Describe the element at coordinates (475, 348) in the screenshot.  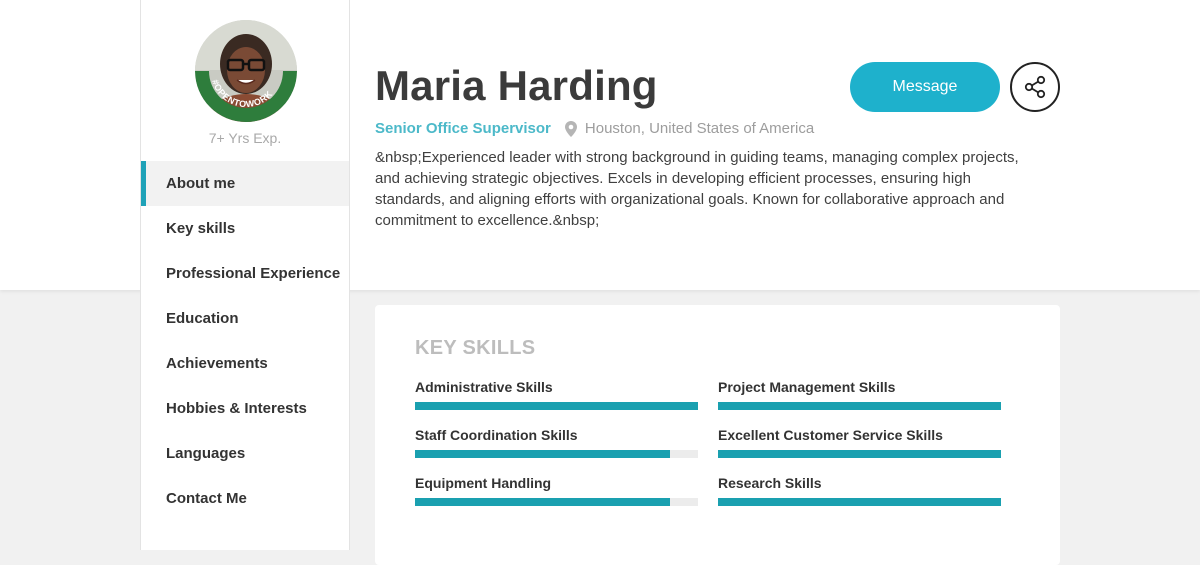
I see `key-skills-heading: KEY SKILLS` at that location.